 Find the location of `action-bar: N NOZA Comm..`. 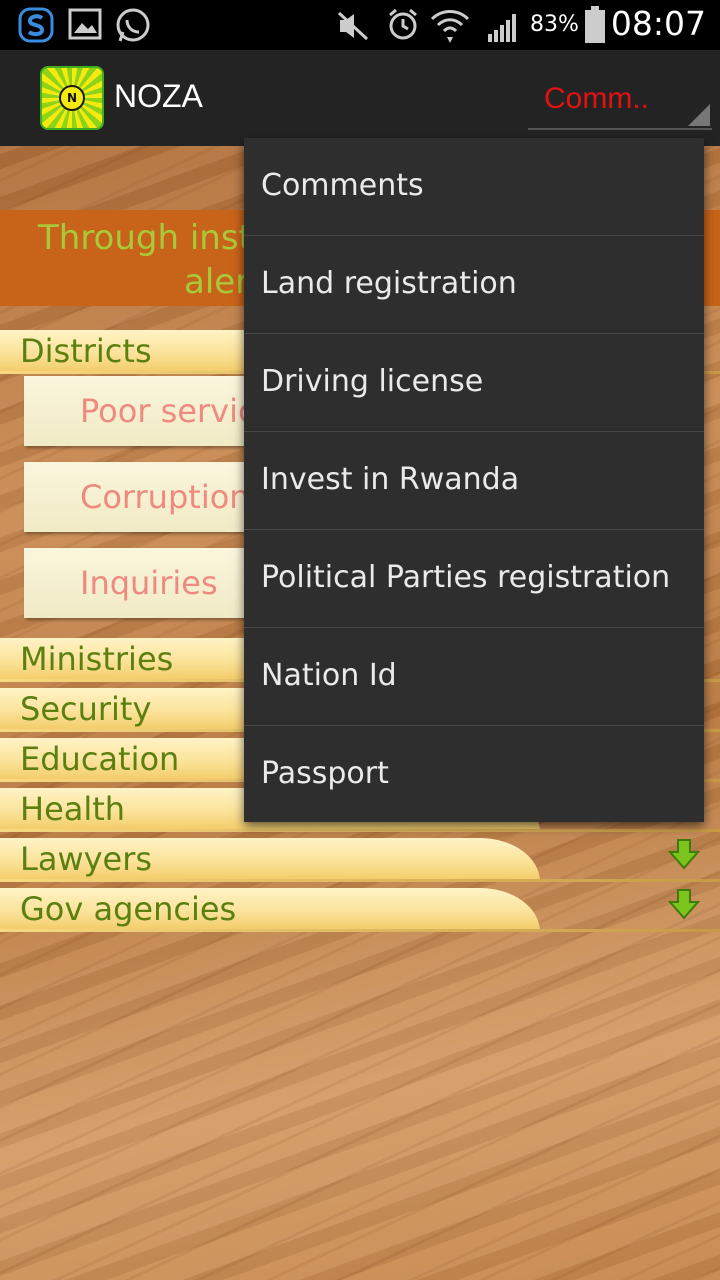

action-bar: N NOZA Comm.. is located at coordinates (360, 98).